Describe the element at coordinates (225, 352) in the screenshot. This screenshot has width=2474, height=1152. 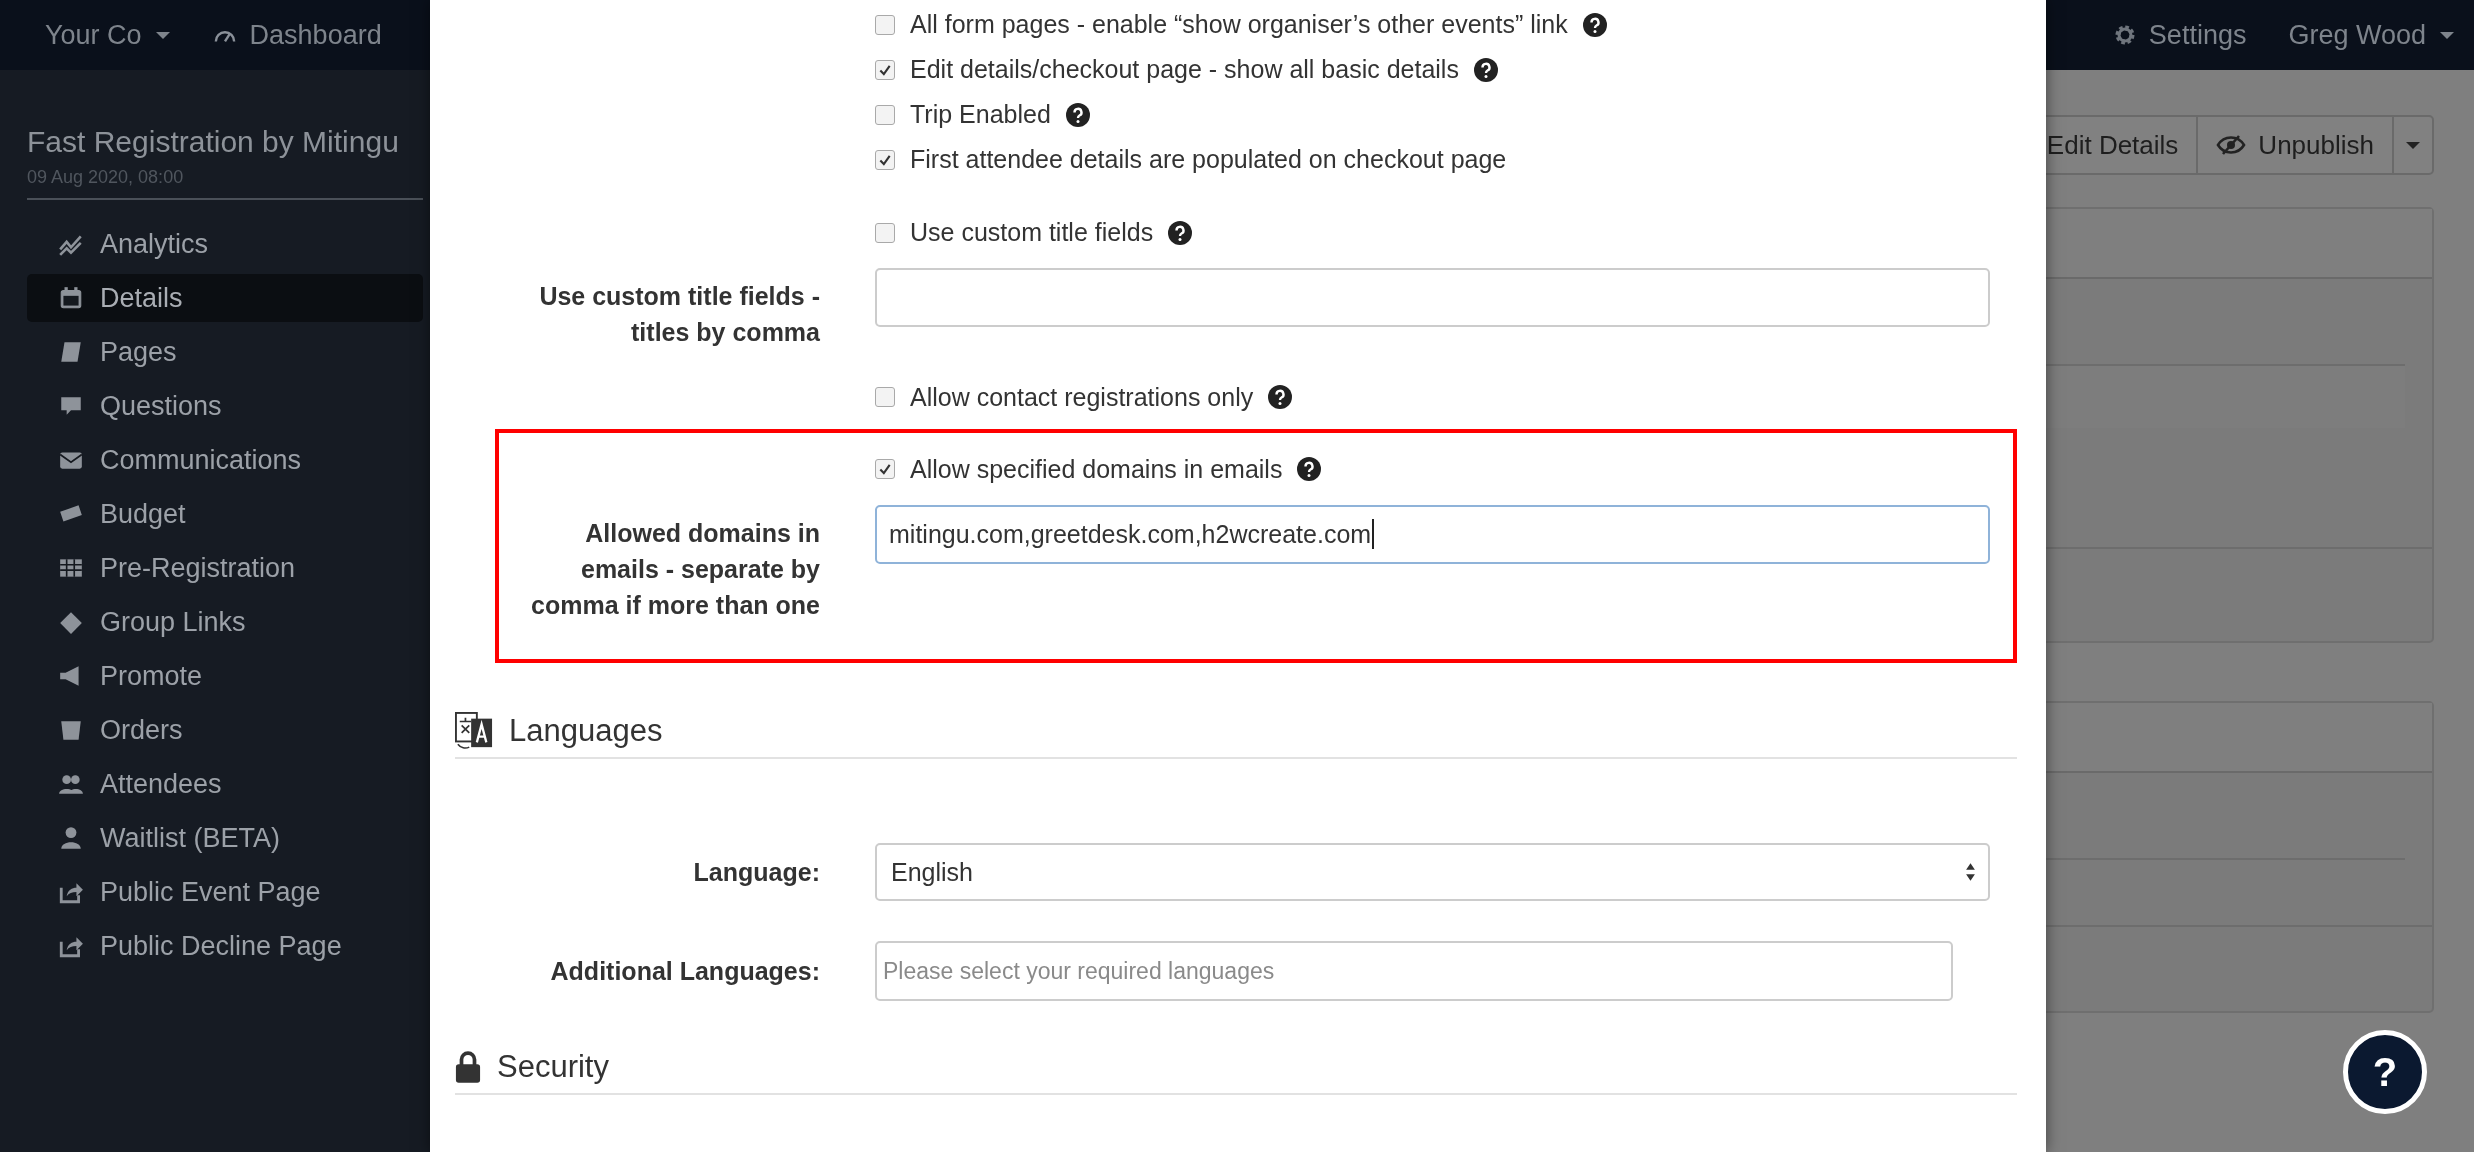
I see `sidebar-item: Pages` at that location.